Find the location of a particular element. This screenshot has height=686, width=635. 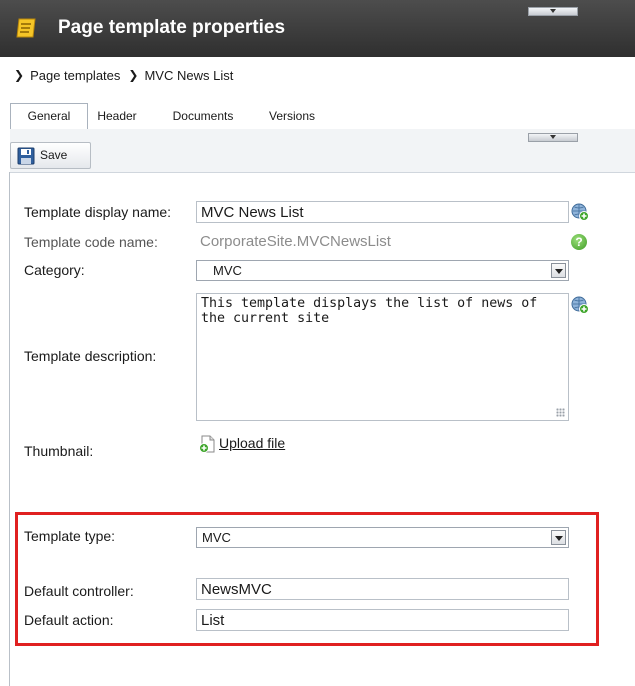

display-name-input: MVC News List is located at coordinates (382, 212).